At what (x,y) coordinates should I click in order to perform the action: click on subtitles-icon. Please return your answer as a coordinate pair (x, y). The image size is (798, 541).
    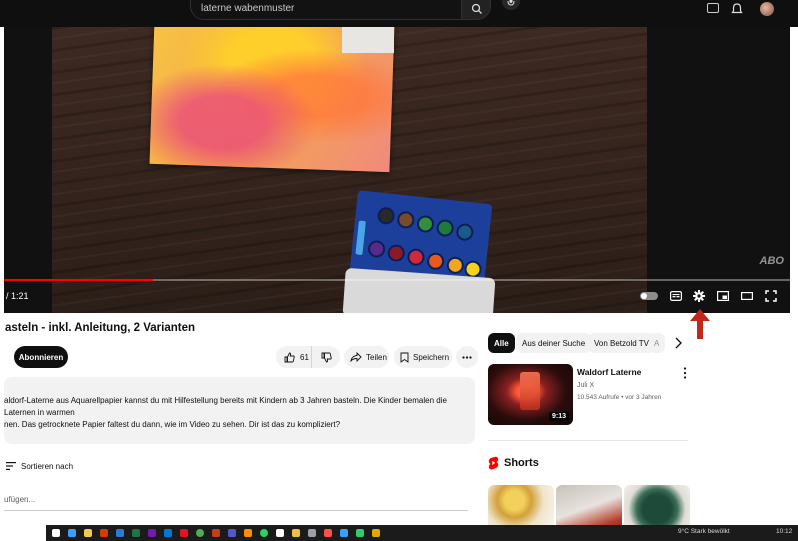
    Looking at the image, I should click on (676, 296).